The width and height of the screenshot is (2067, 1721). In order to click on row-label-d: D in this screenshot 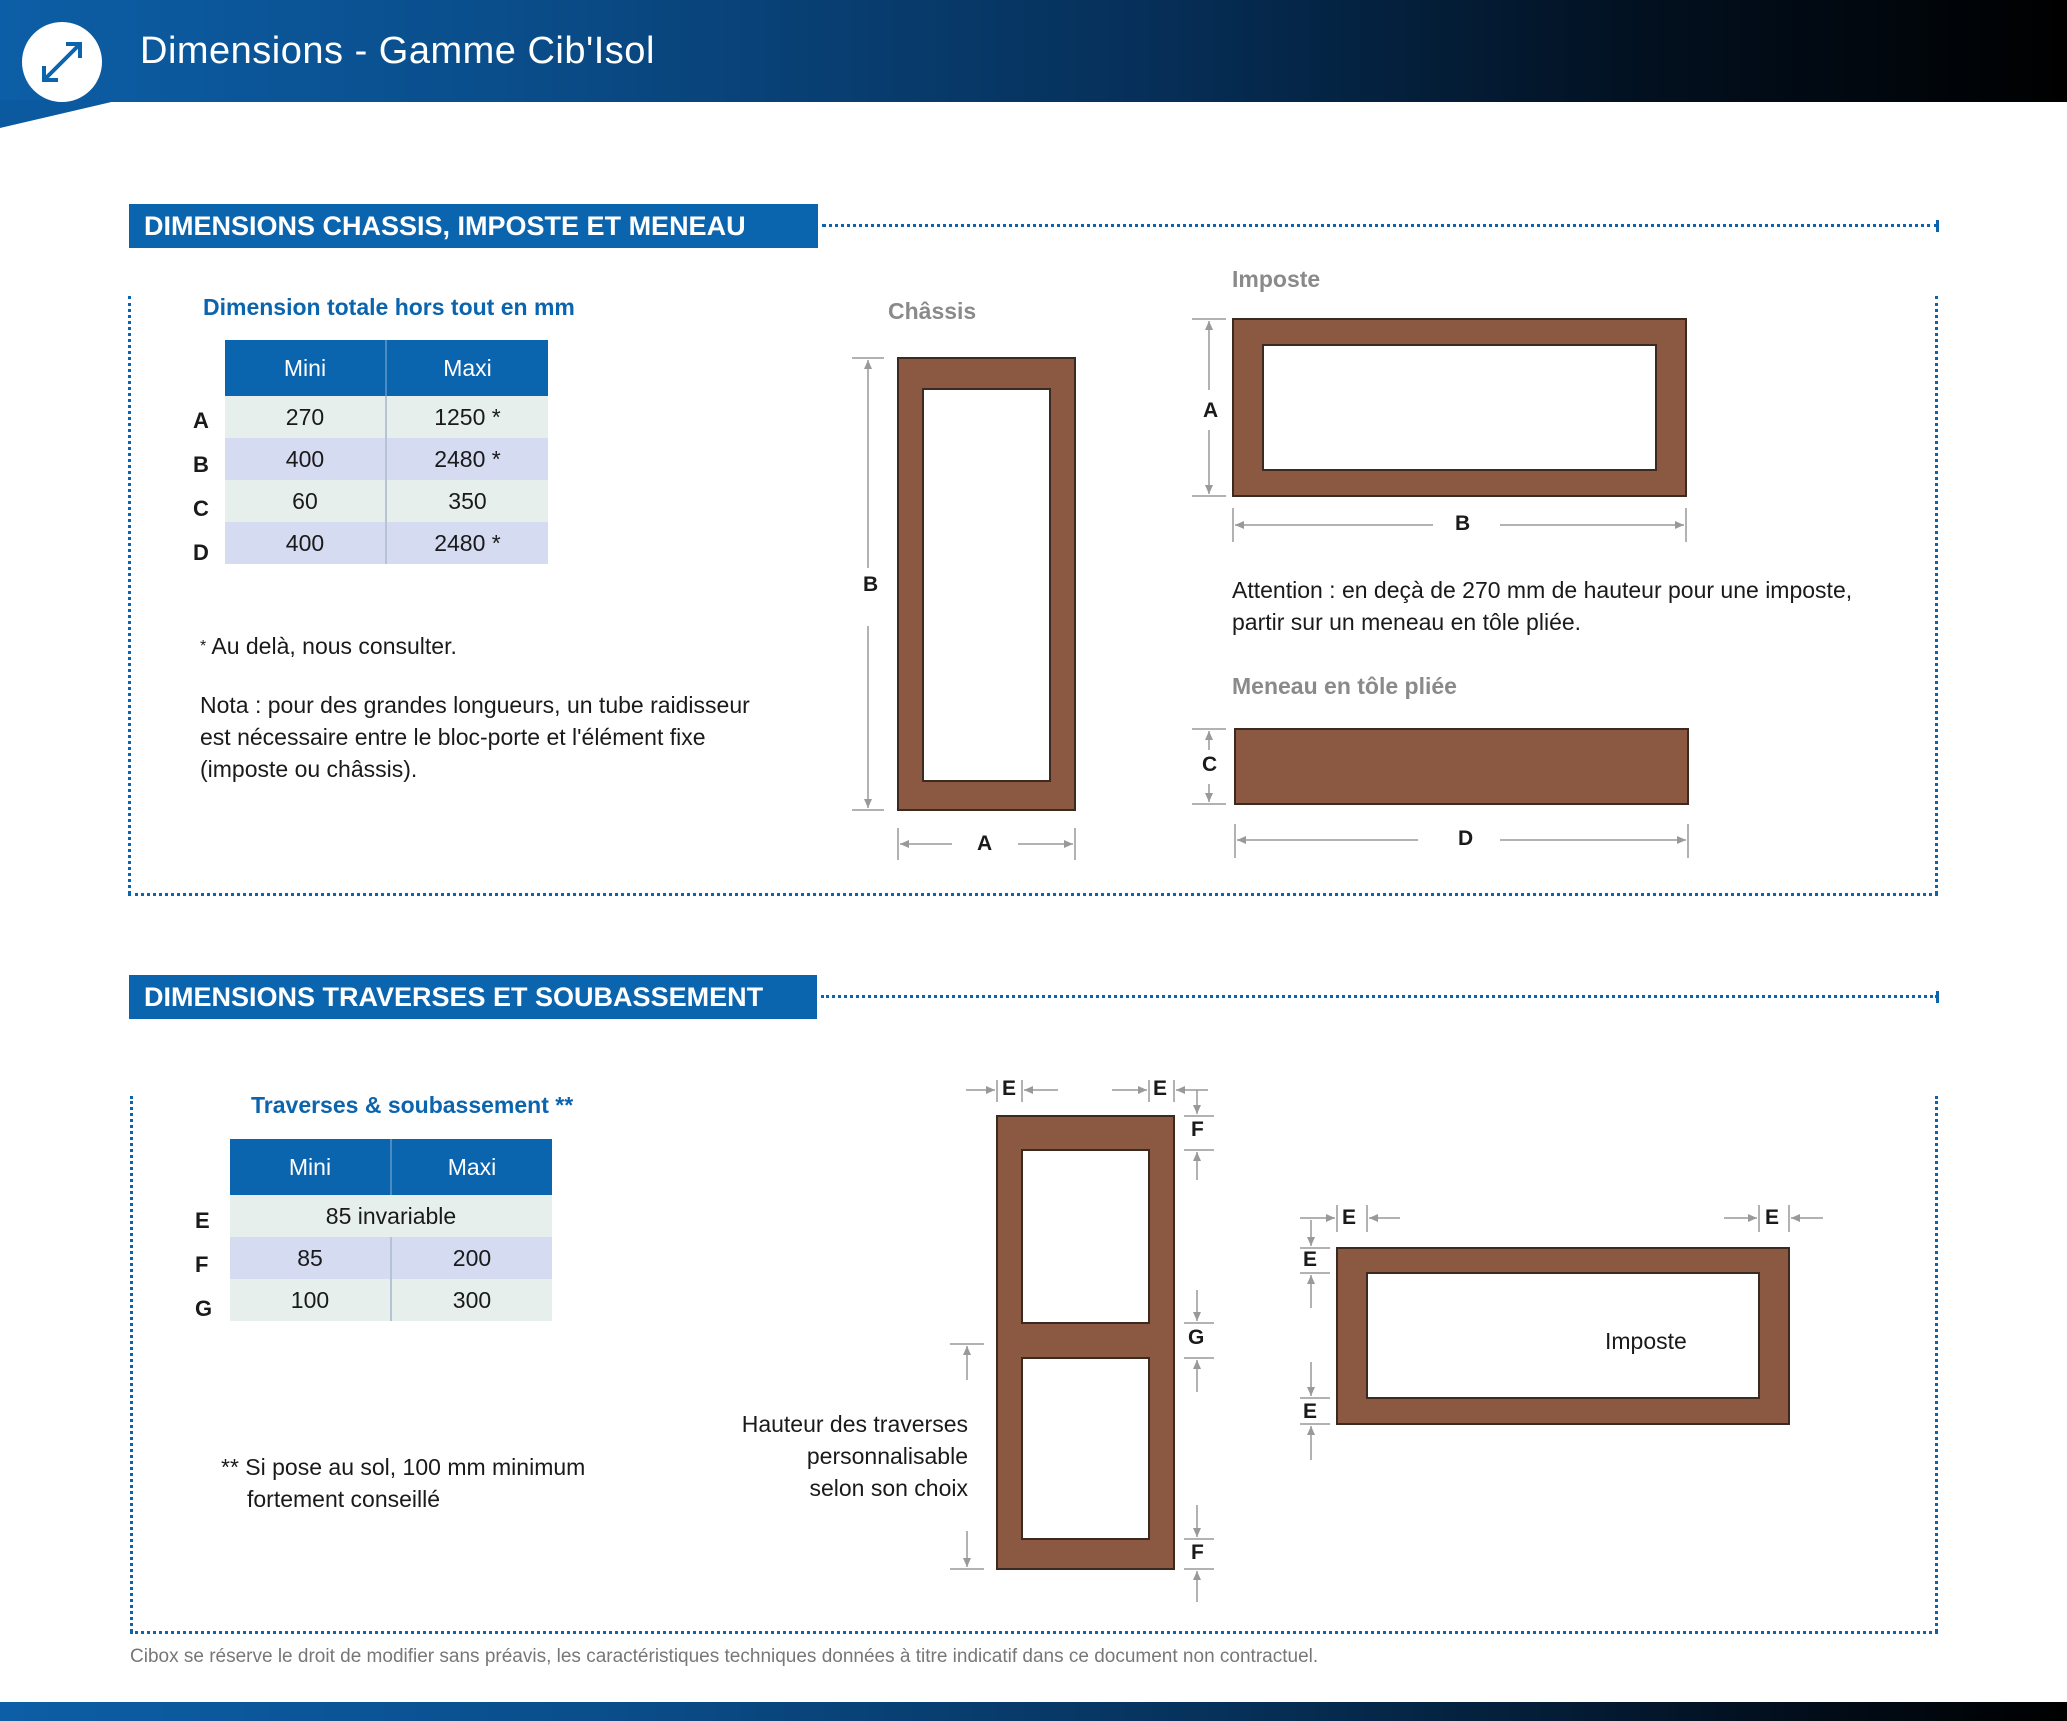, I will do `click(201, 552)`.